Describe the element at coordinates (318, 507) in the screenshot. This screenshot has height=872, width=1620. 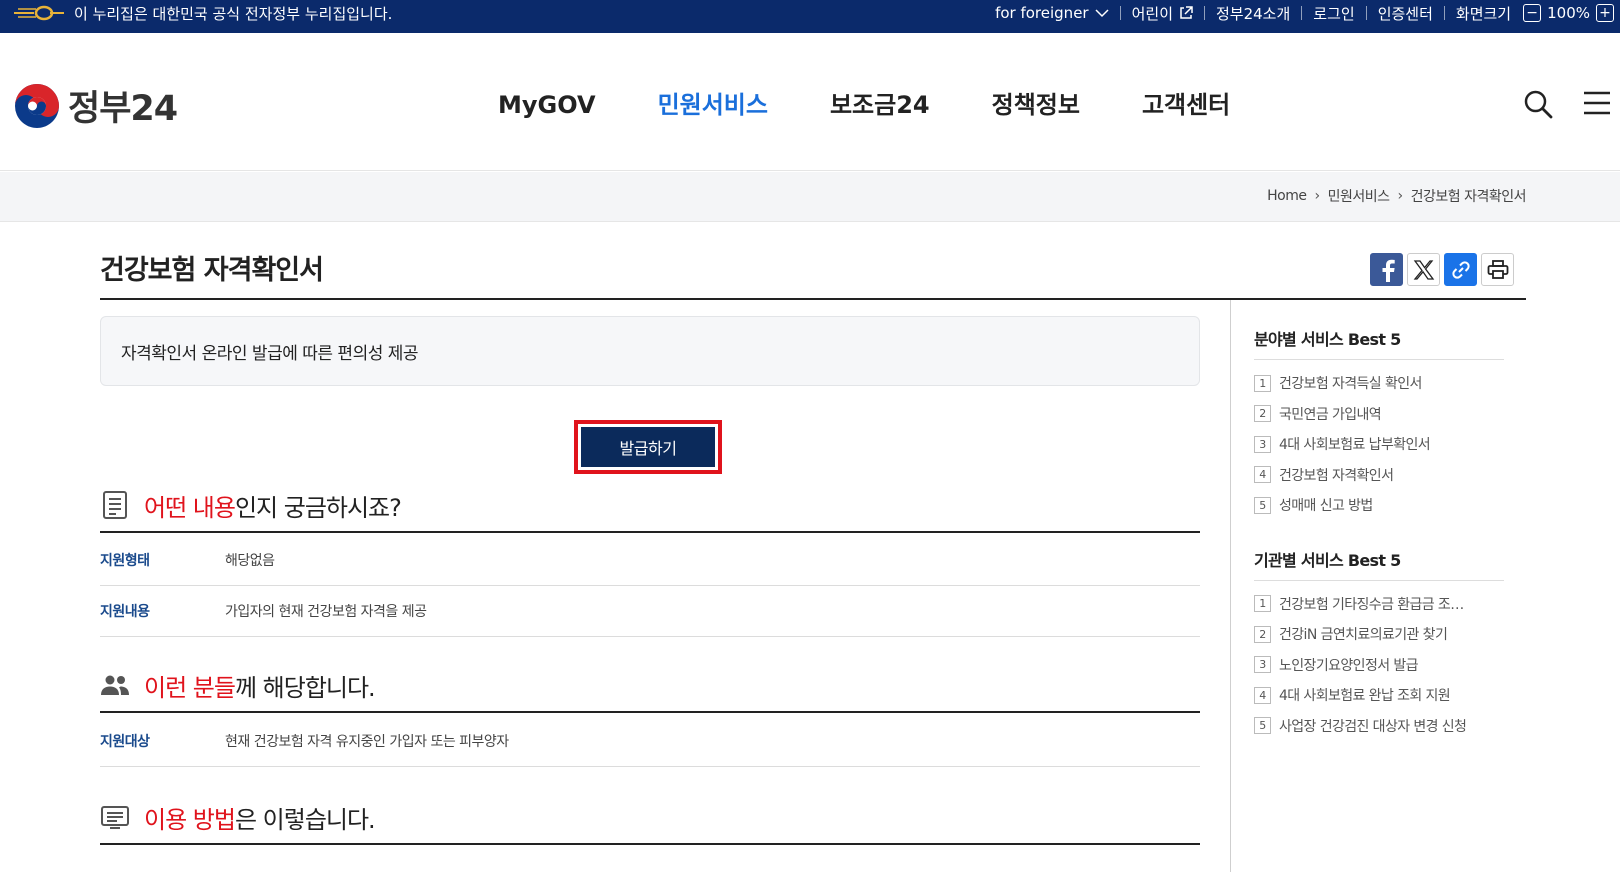
I see `section-title-rest: 인지 궁금하시죠?` at that location.